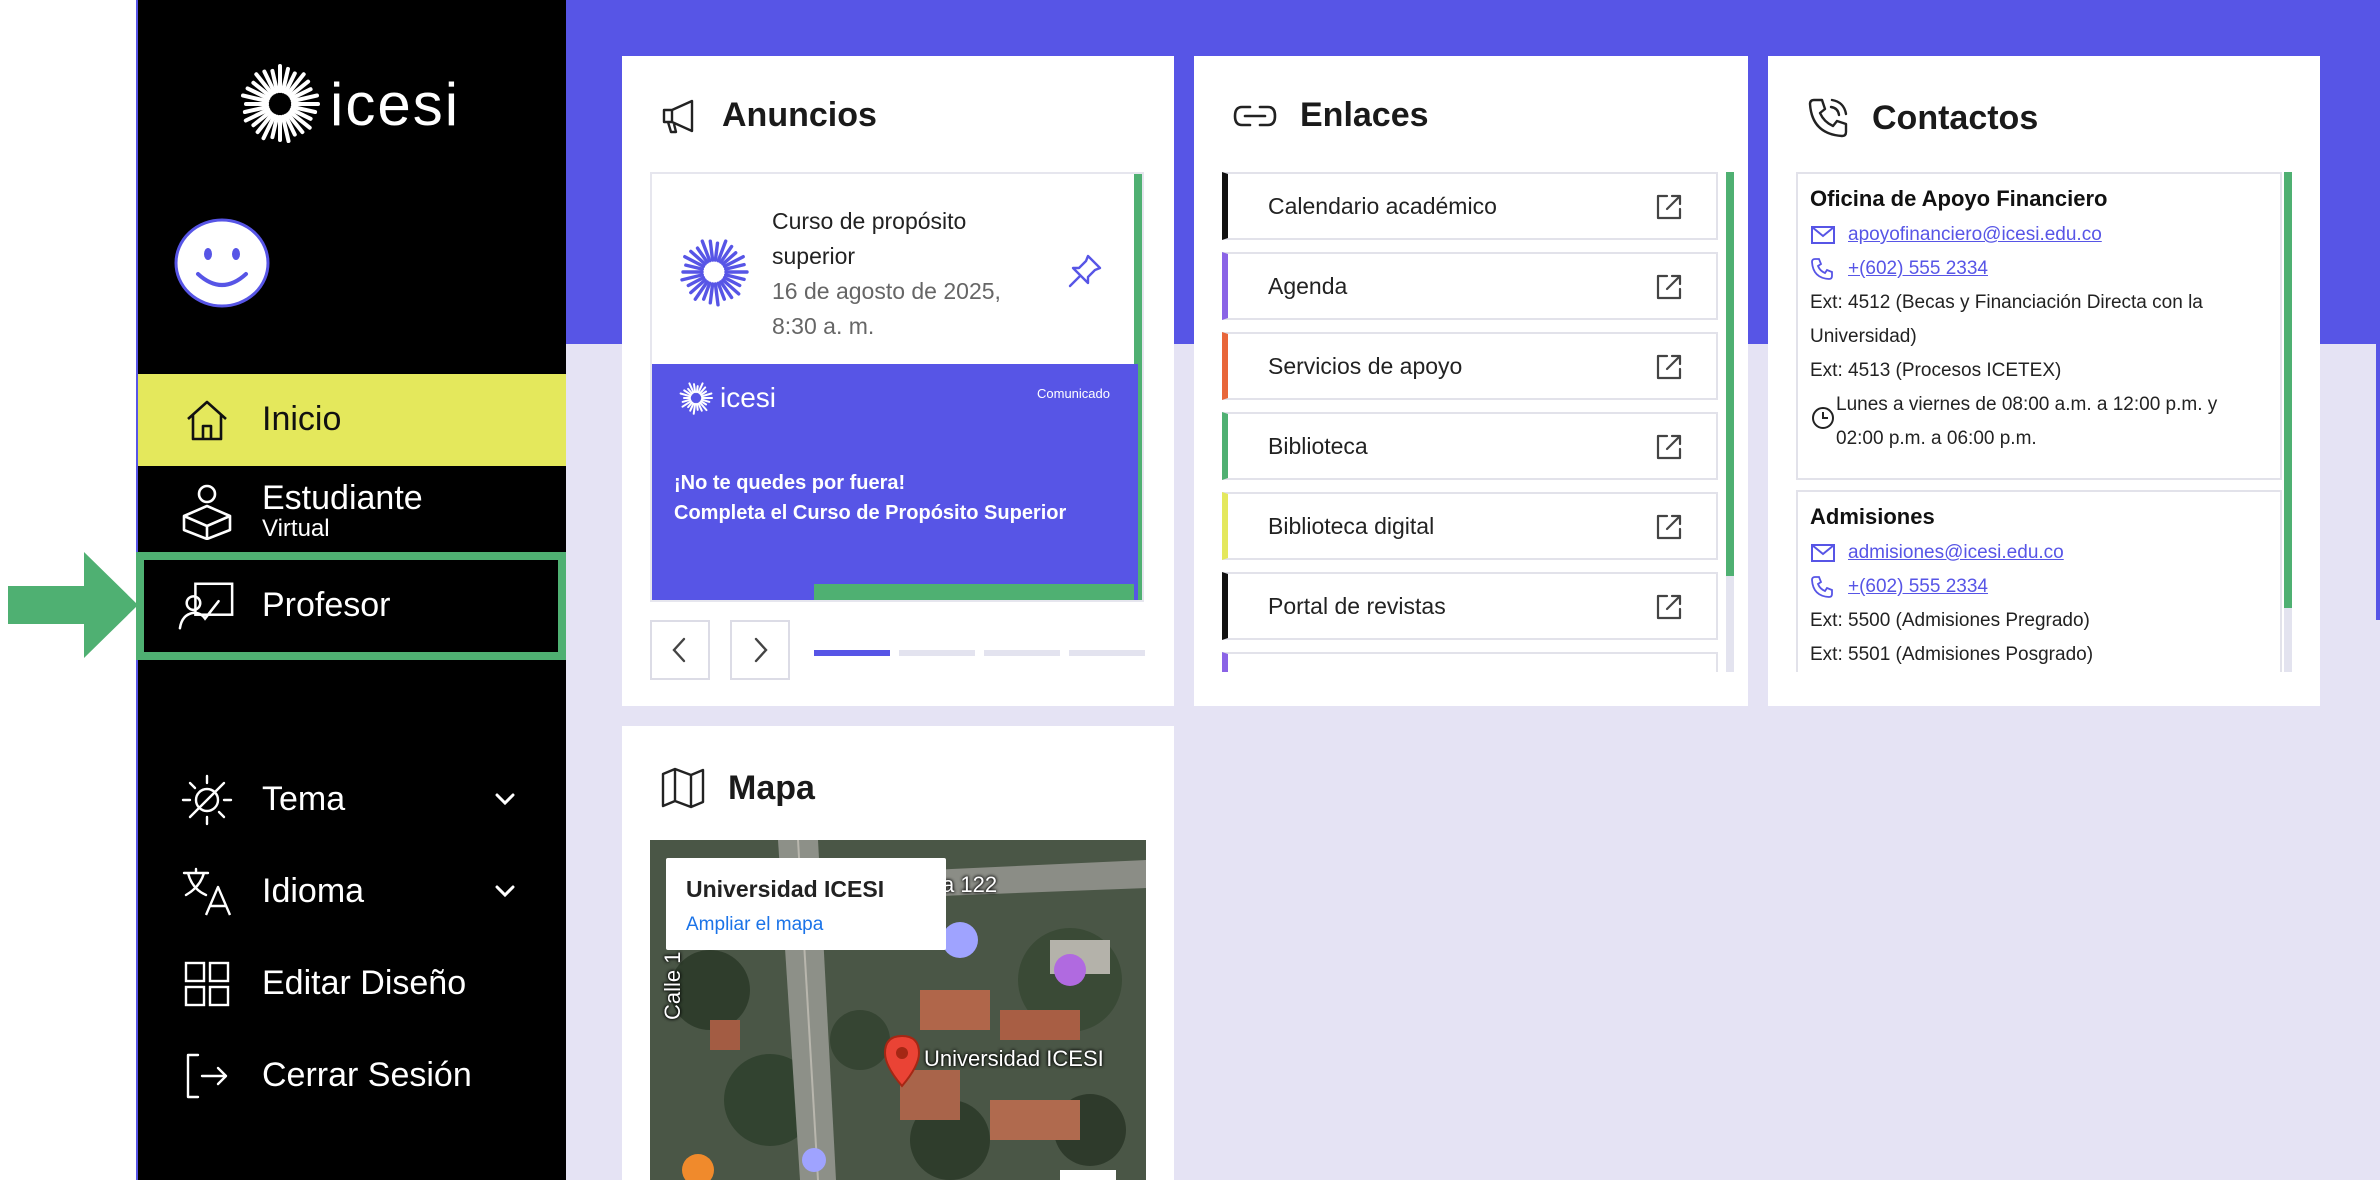 Image resolution: width=2380 pixels, height=1180 pixels. Describe the element at coordinates (2378, 310) in the screenshot. I see `page-scrollbar` at that location.